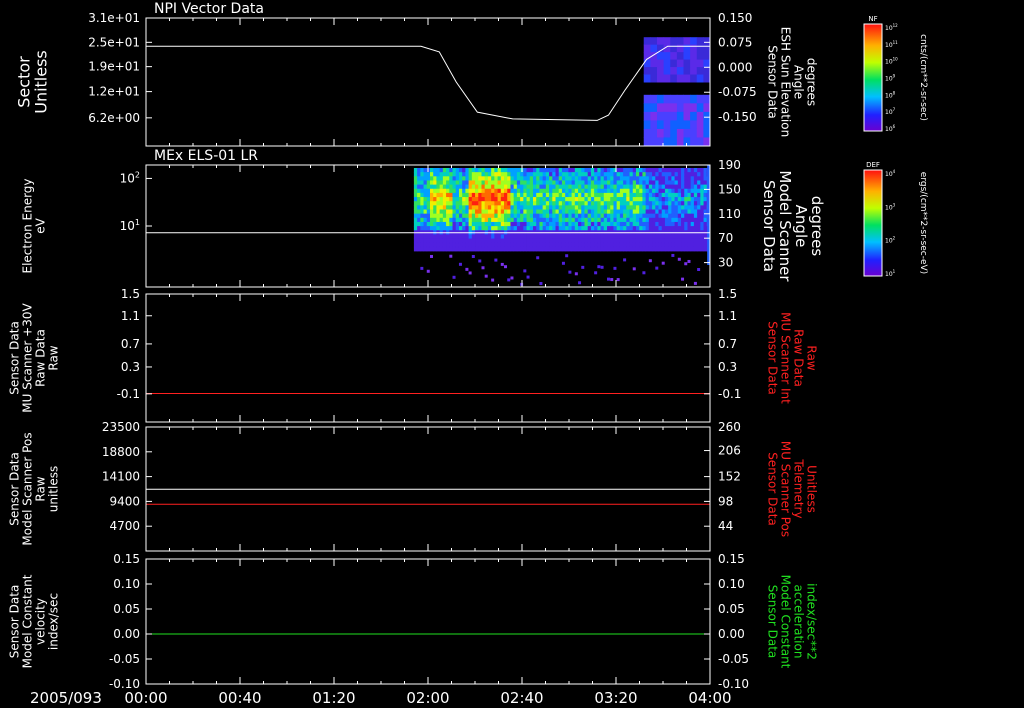  What do you see at coordinates (137, 174) in the screenshot?
I see `tick-exponent: 2` at bounding box center [137, 174].